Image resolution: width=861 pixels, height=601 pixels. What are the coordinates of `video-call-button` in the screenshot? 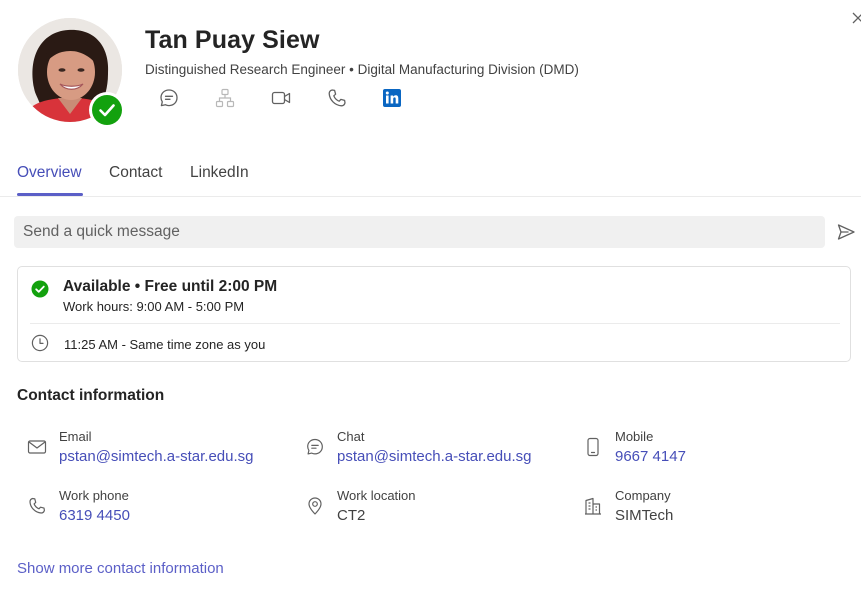 It's located at (281, 98).